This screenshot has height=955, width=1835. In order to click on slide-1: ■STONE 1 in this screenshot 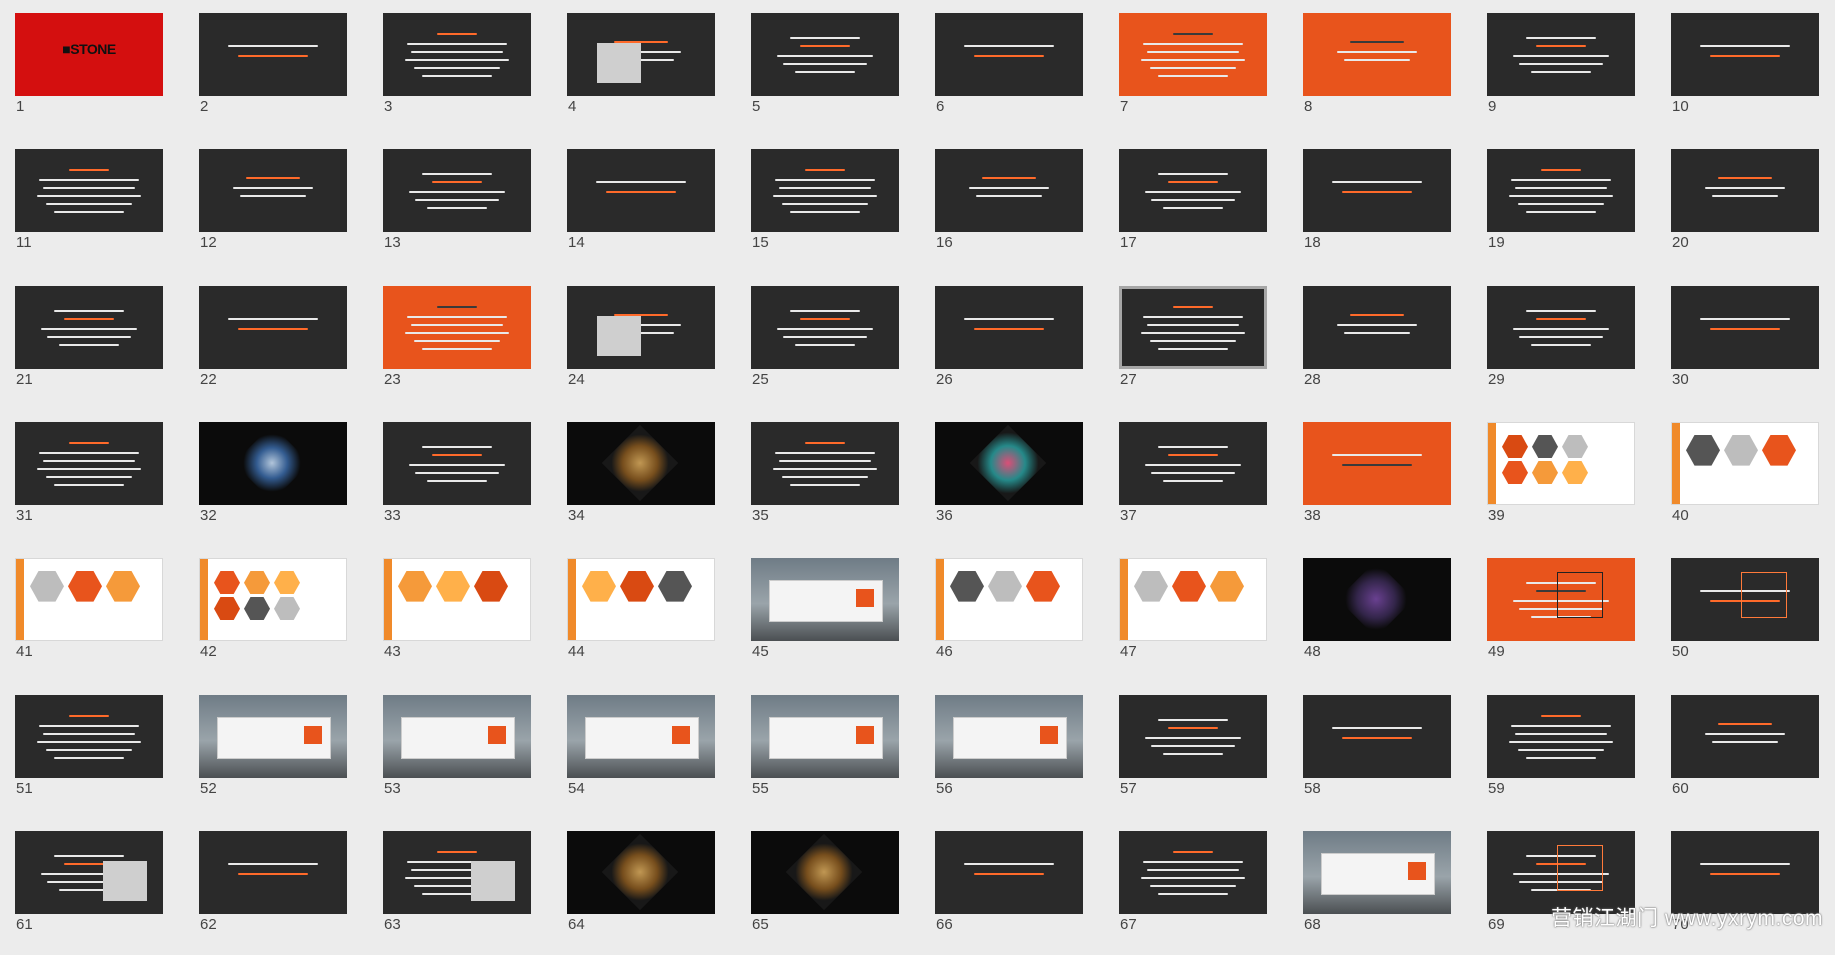, I will do `click(89, 75)`.